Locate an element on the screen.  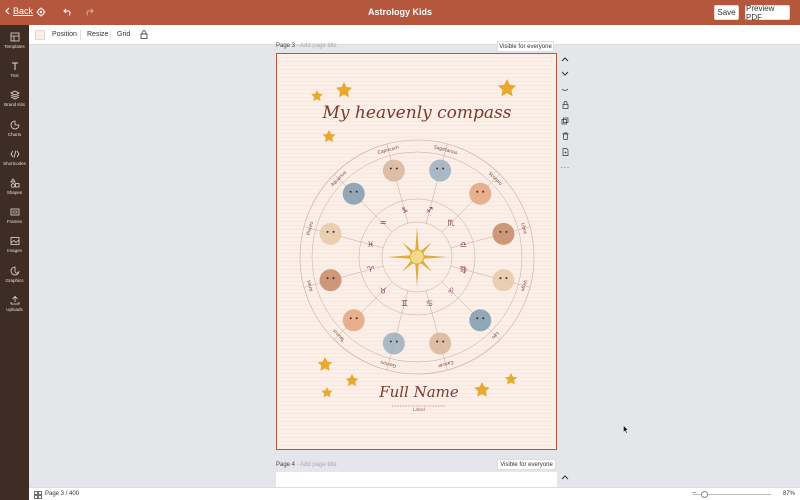
sidebar-item-label: Uploads is located at coordinates (14, 309).